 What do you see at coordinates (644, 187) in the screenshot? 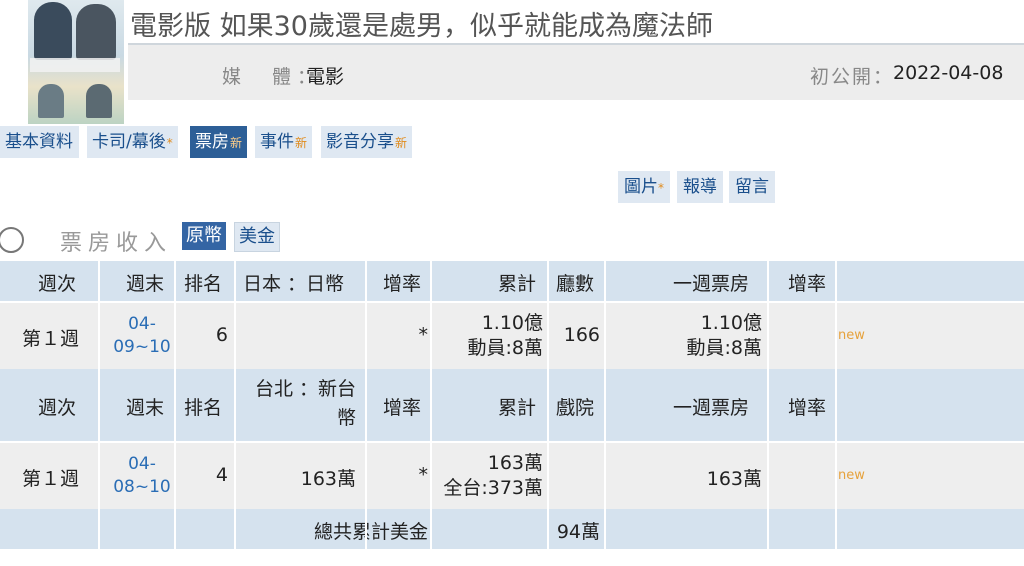
I see `subtab-images: 圖片*` at bounding box center [644, 187].